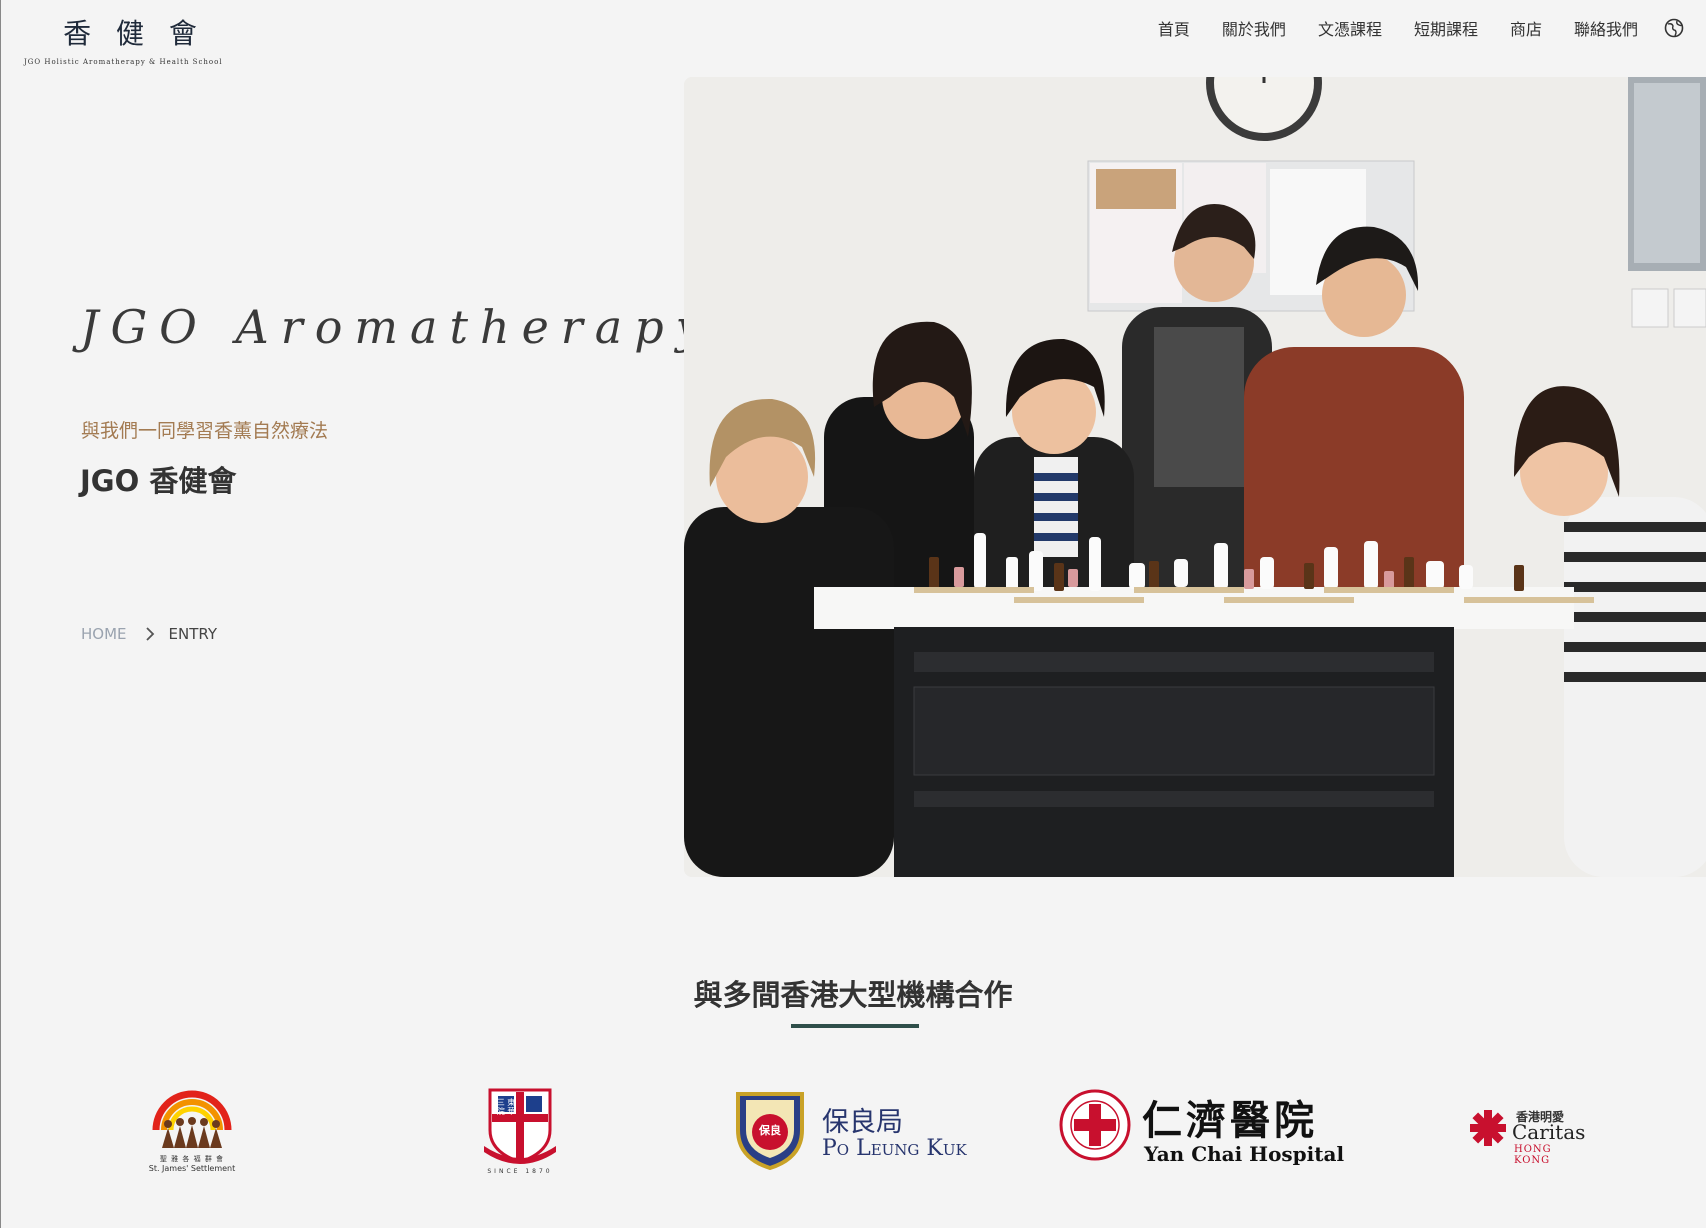 This screenshot has width=1706, height=1228. What do you see at coordinates (1350, 28) in the screenshot?
I see `nav-diploma-courses: 文憑課程` at bounding box center [1350, 28].